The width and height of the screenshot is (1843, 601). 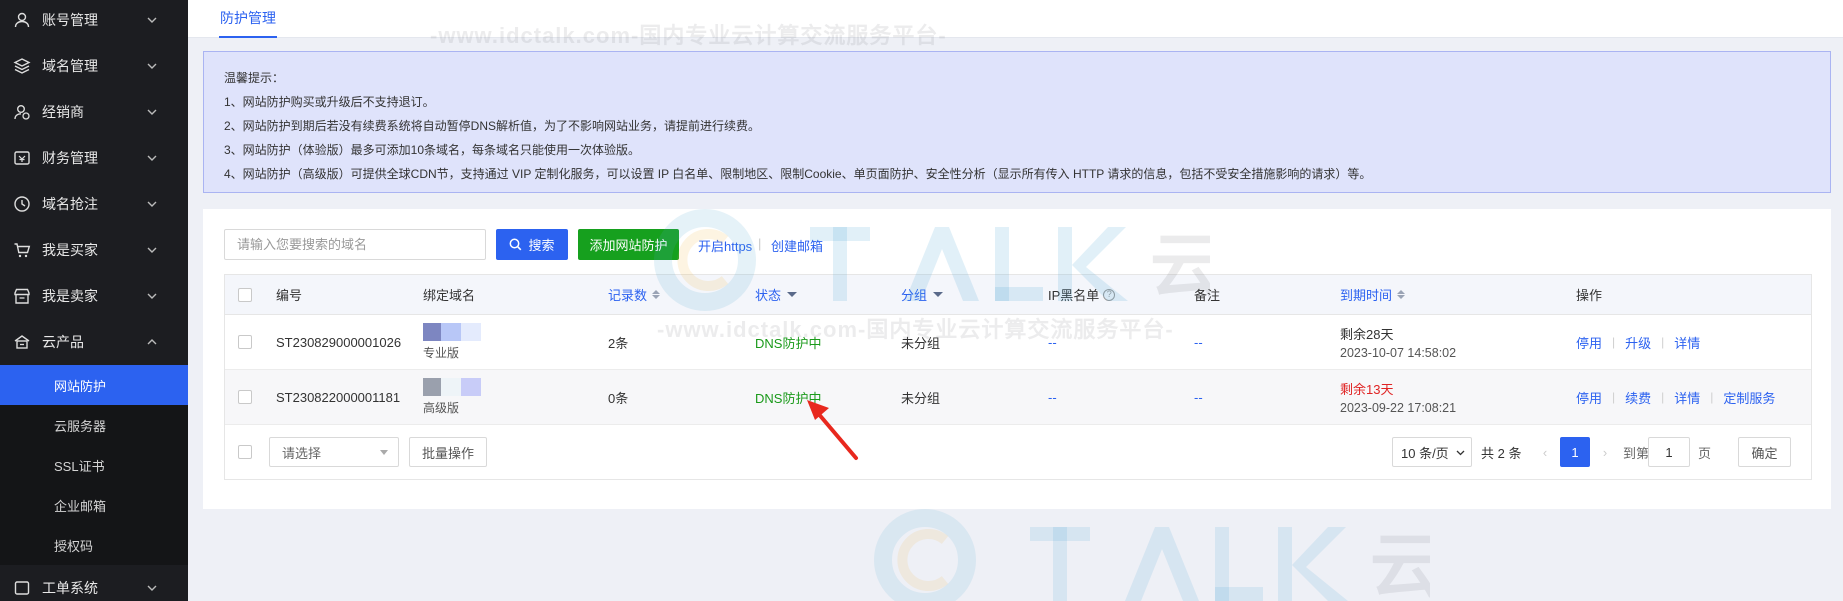 I want to click on col-group: 分组, so click(x=922, y=294).